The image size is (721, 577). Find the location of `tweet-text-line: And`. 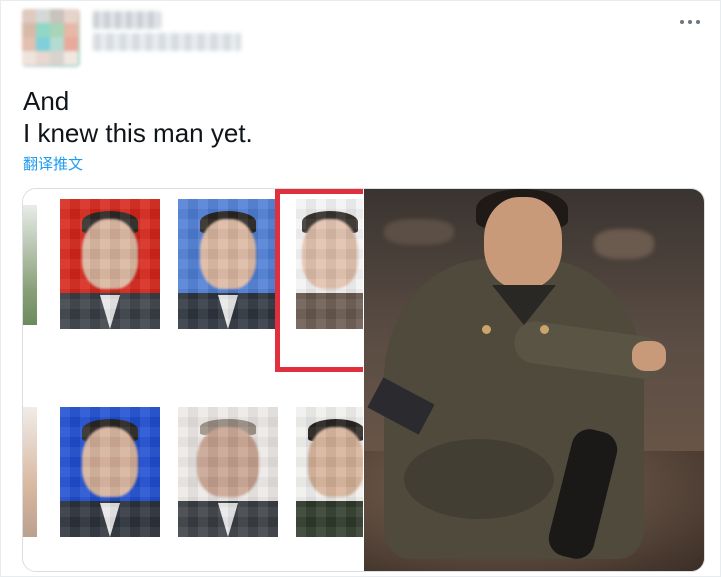

tweet-text-line: And is located at coordinates (46, 101).